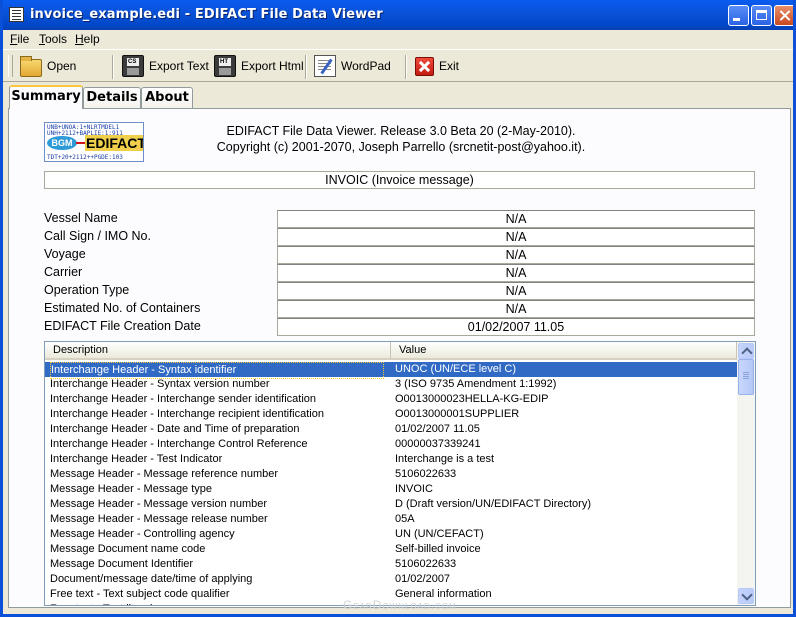  I want to click on list-item-description: Document/message date/time of applying, so click(151, 579).